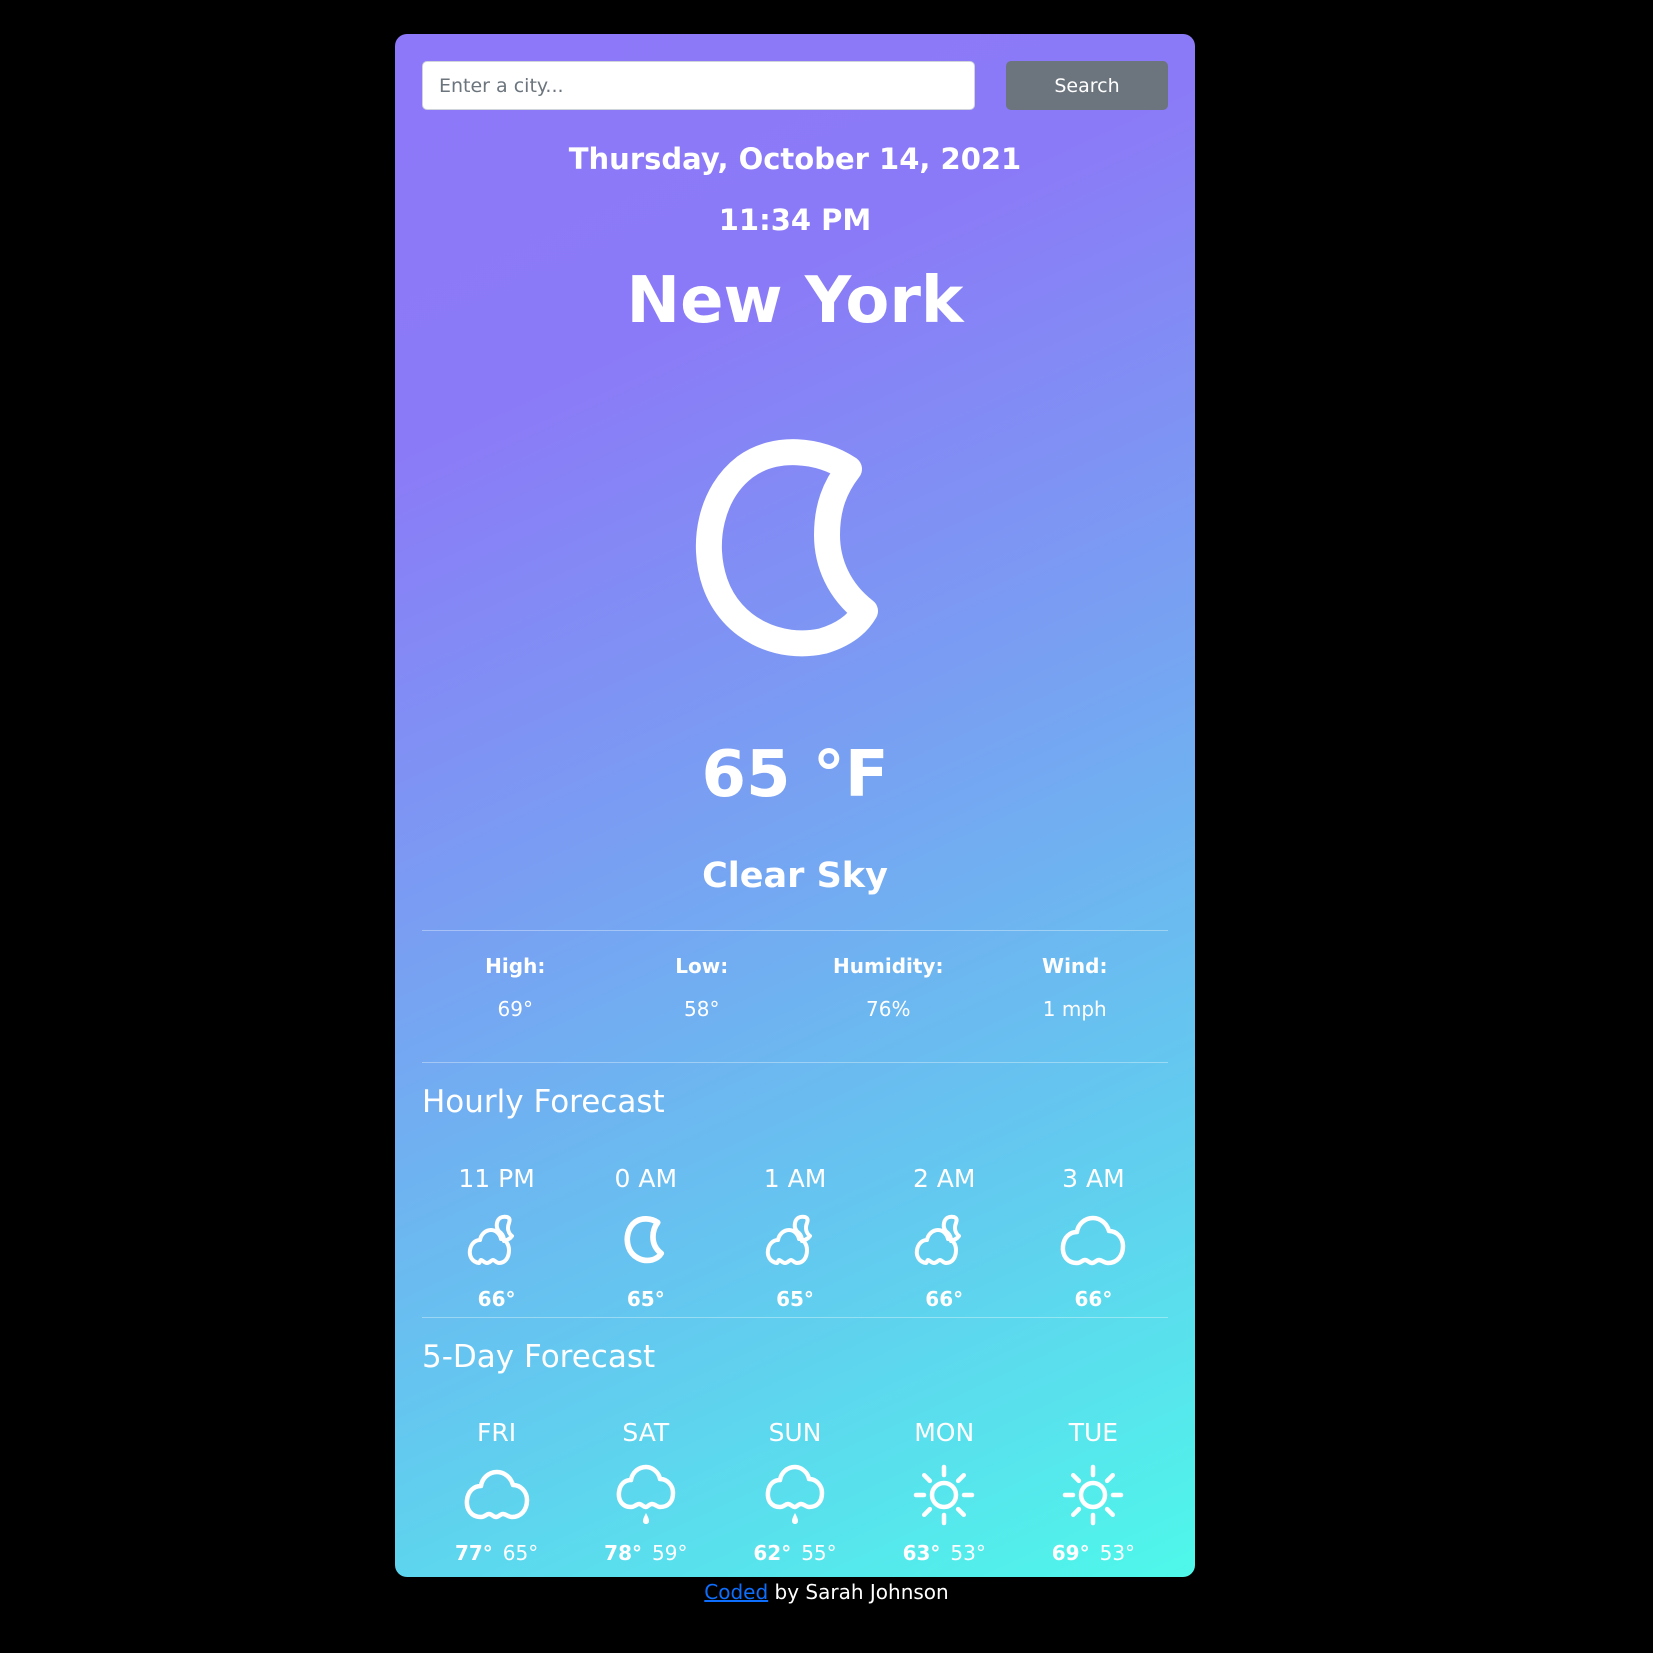 The height and width of the screenshot is (1653, 1653). Describe the element at coordinates (646, 1432) in the screenshot. I see `daily-day: SAT` at that location.